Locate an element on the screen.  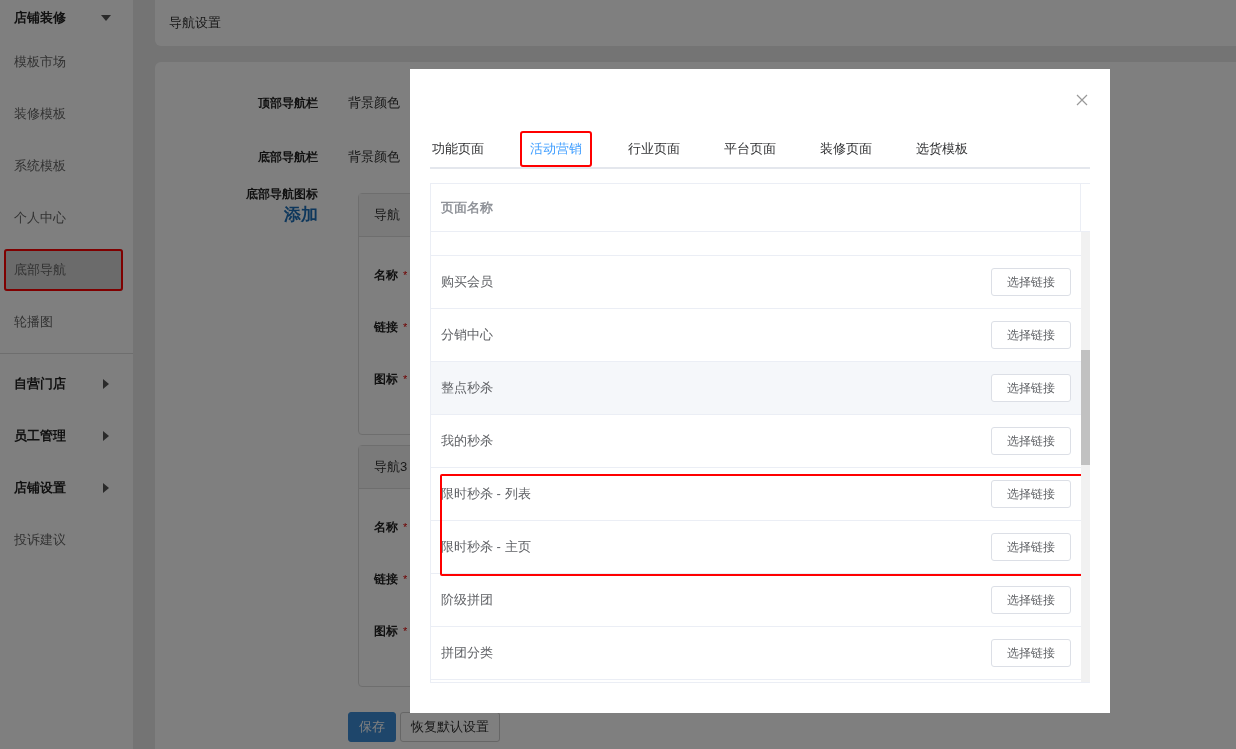
tab: 平台页面 is located at coordinates (750, 149).